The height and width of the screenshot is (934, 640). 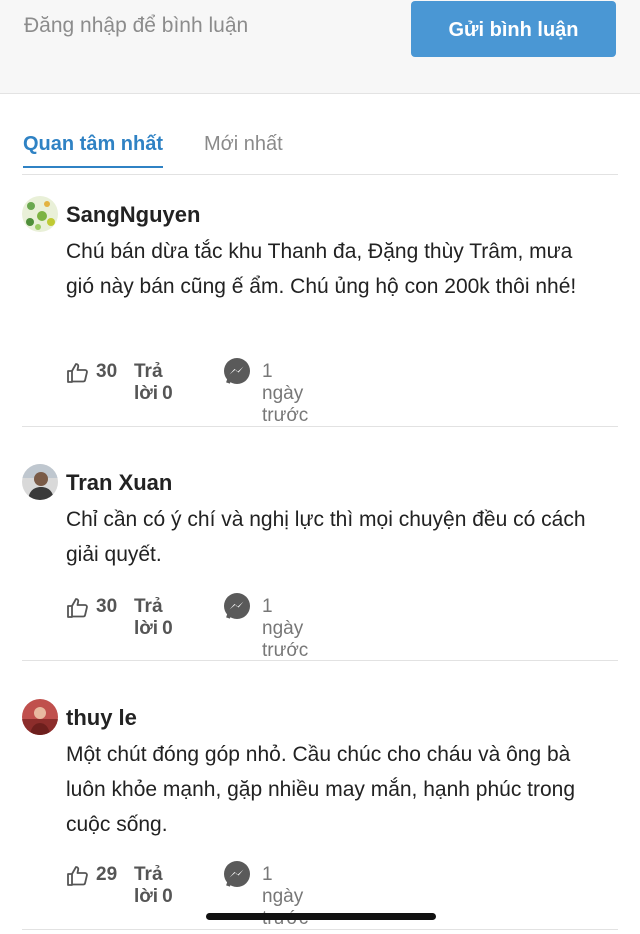 What do you see at coordinates (93, 150) in the screenshot?
I see `tab-most-relevant: Quan tâm nhất` at bounding box center [93, 150].